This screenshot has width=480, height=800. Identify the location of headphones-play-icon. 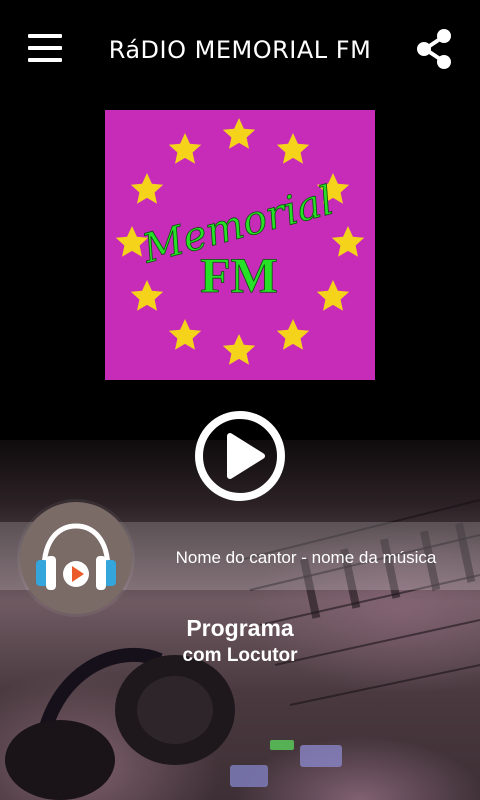
(76, 556).